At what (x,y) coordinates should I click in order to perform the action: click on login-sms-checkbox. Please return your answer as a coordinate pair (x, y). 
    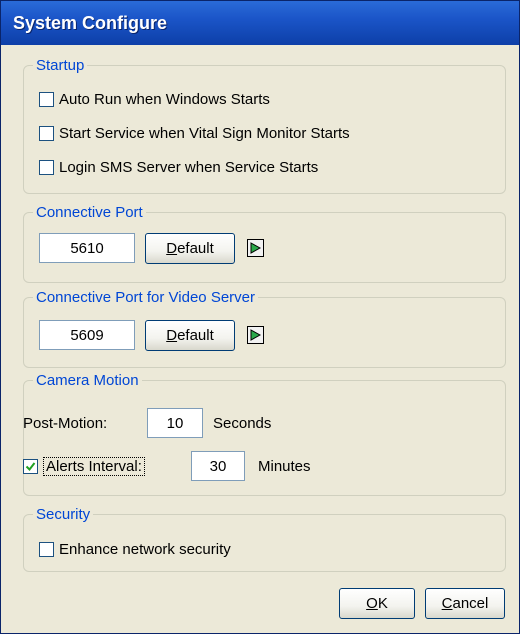
    Looking at the image, I should click on (46, 167).